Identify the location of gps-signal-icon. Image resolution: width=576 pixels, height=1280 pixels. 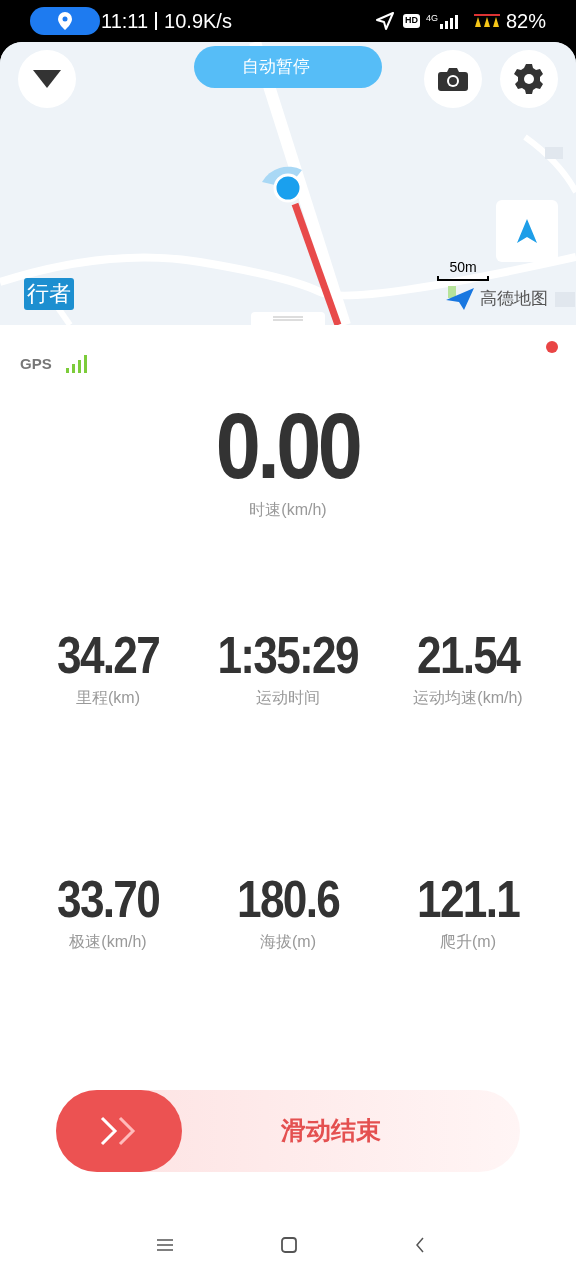
(76, 364).